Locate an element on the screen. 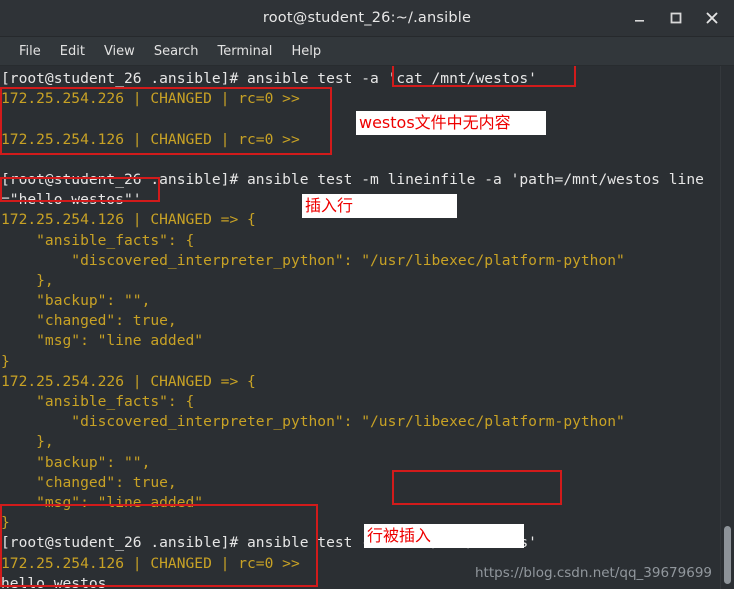 This screenshot has height=589, width=734. menu-item-edit: Edit is located at coordinates (72, 51).